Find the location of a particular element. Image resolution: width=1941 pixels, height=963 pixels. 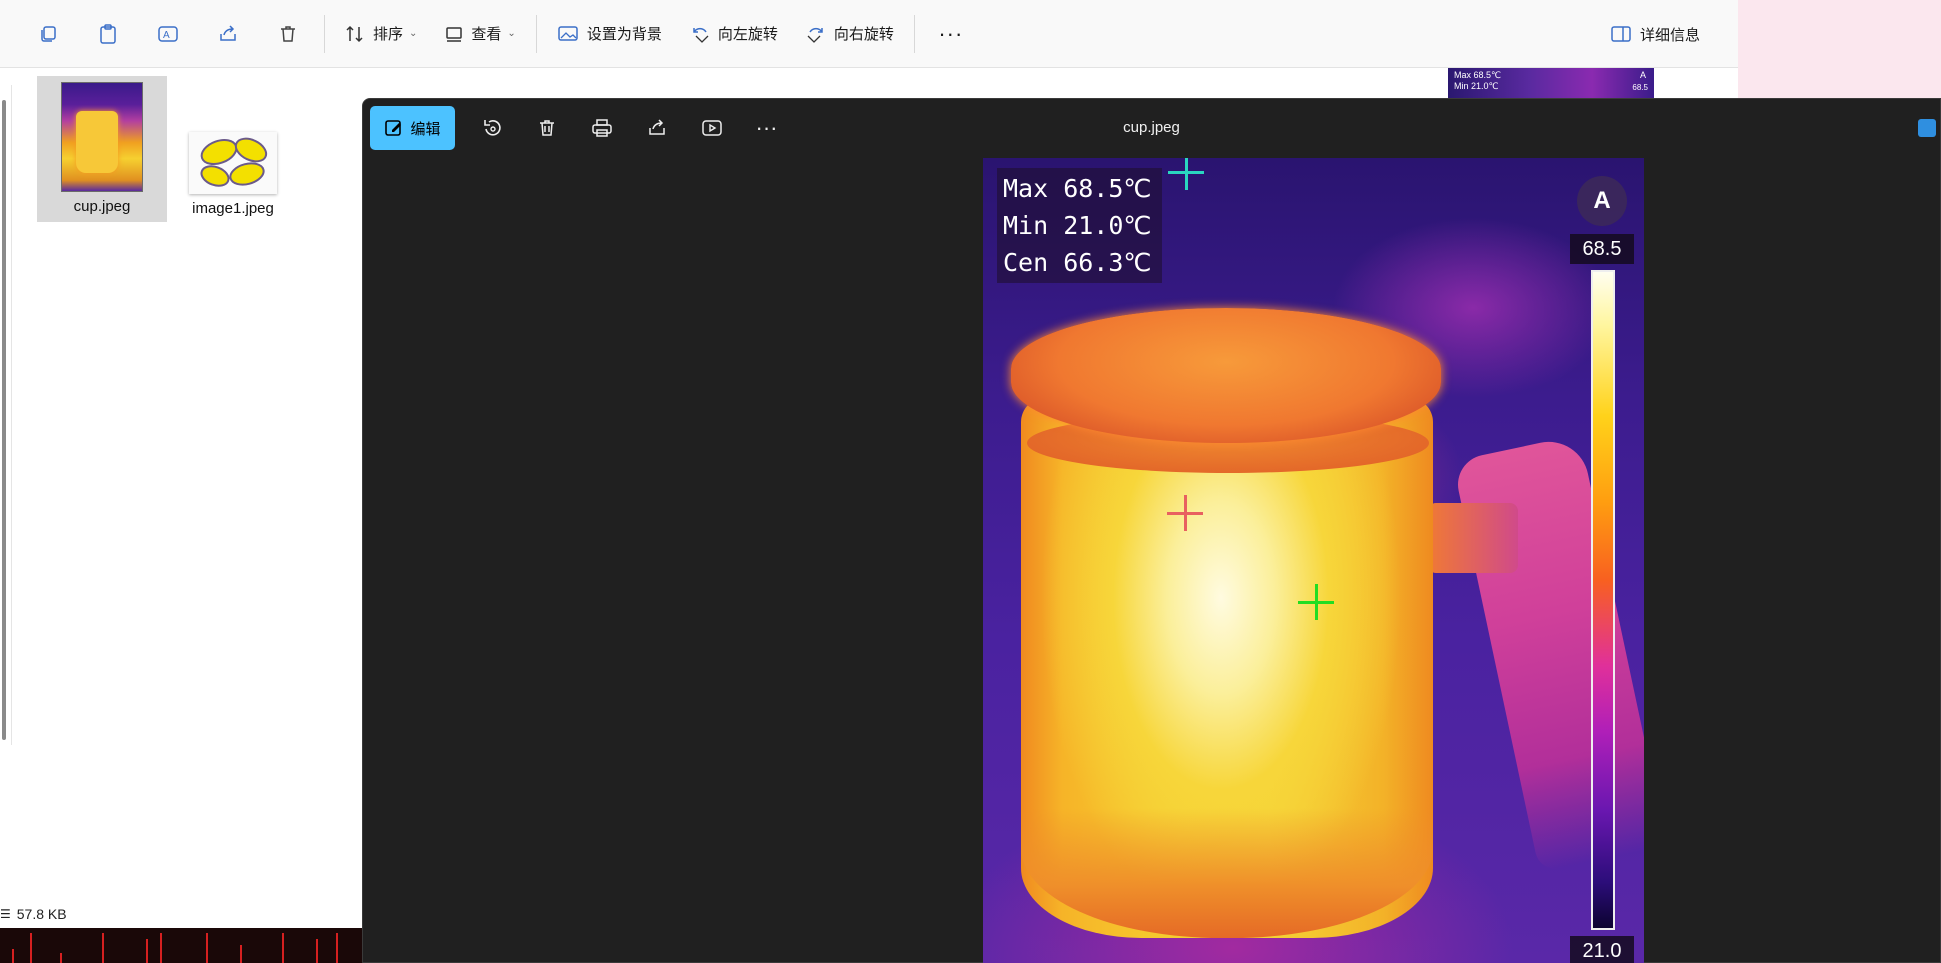

slideshow-icon is located at coordinates (711, 128).